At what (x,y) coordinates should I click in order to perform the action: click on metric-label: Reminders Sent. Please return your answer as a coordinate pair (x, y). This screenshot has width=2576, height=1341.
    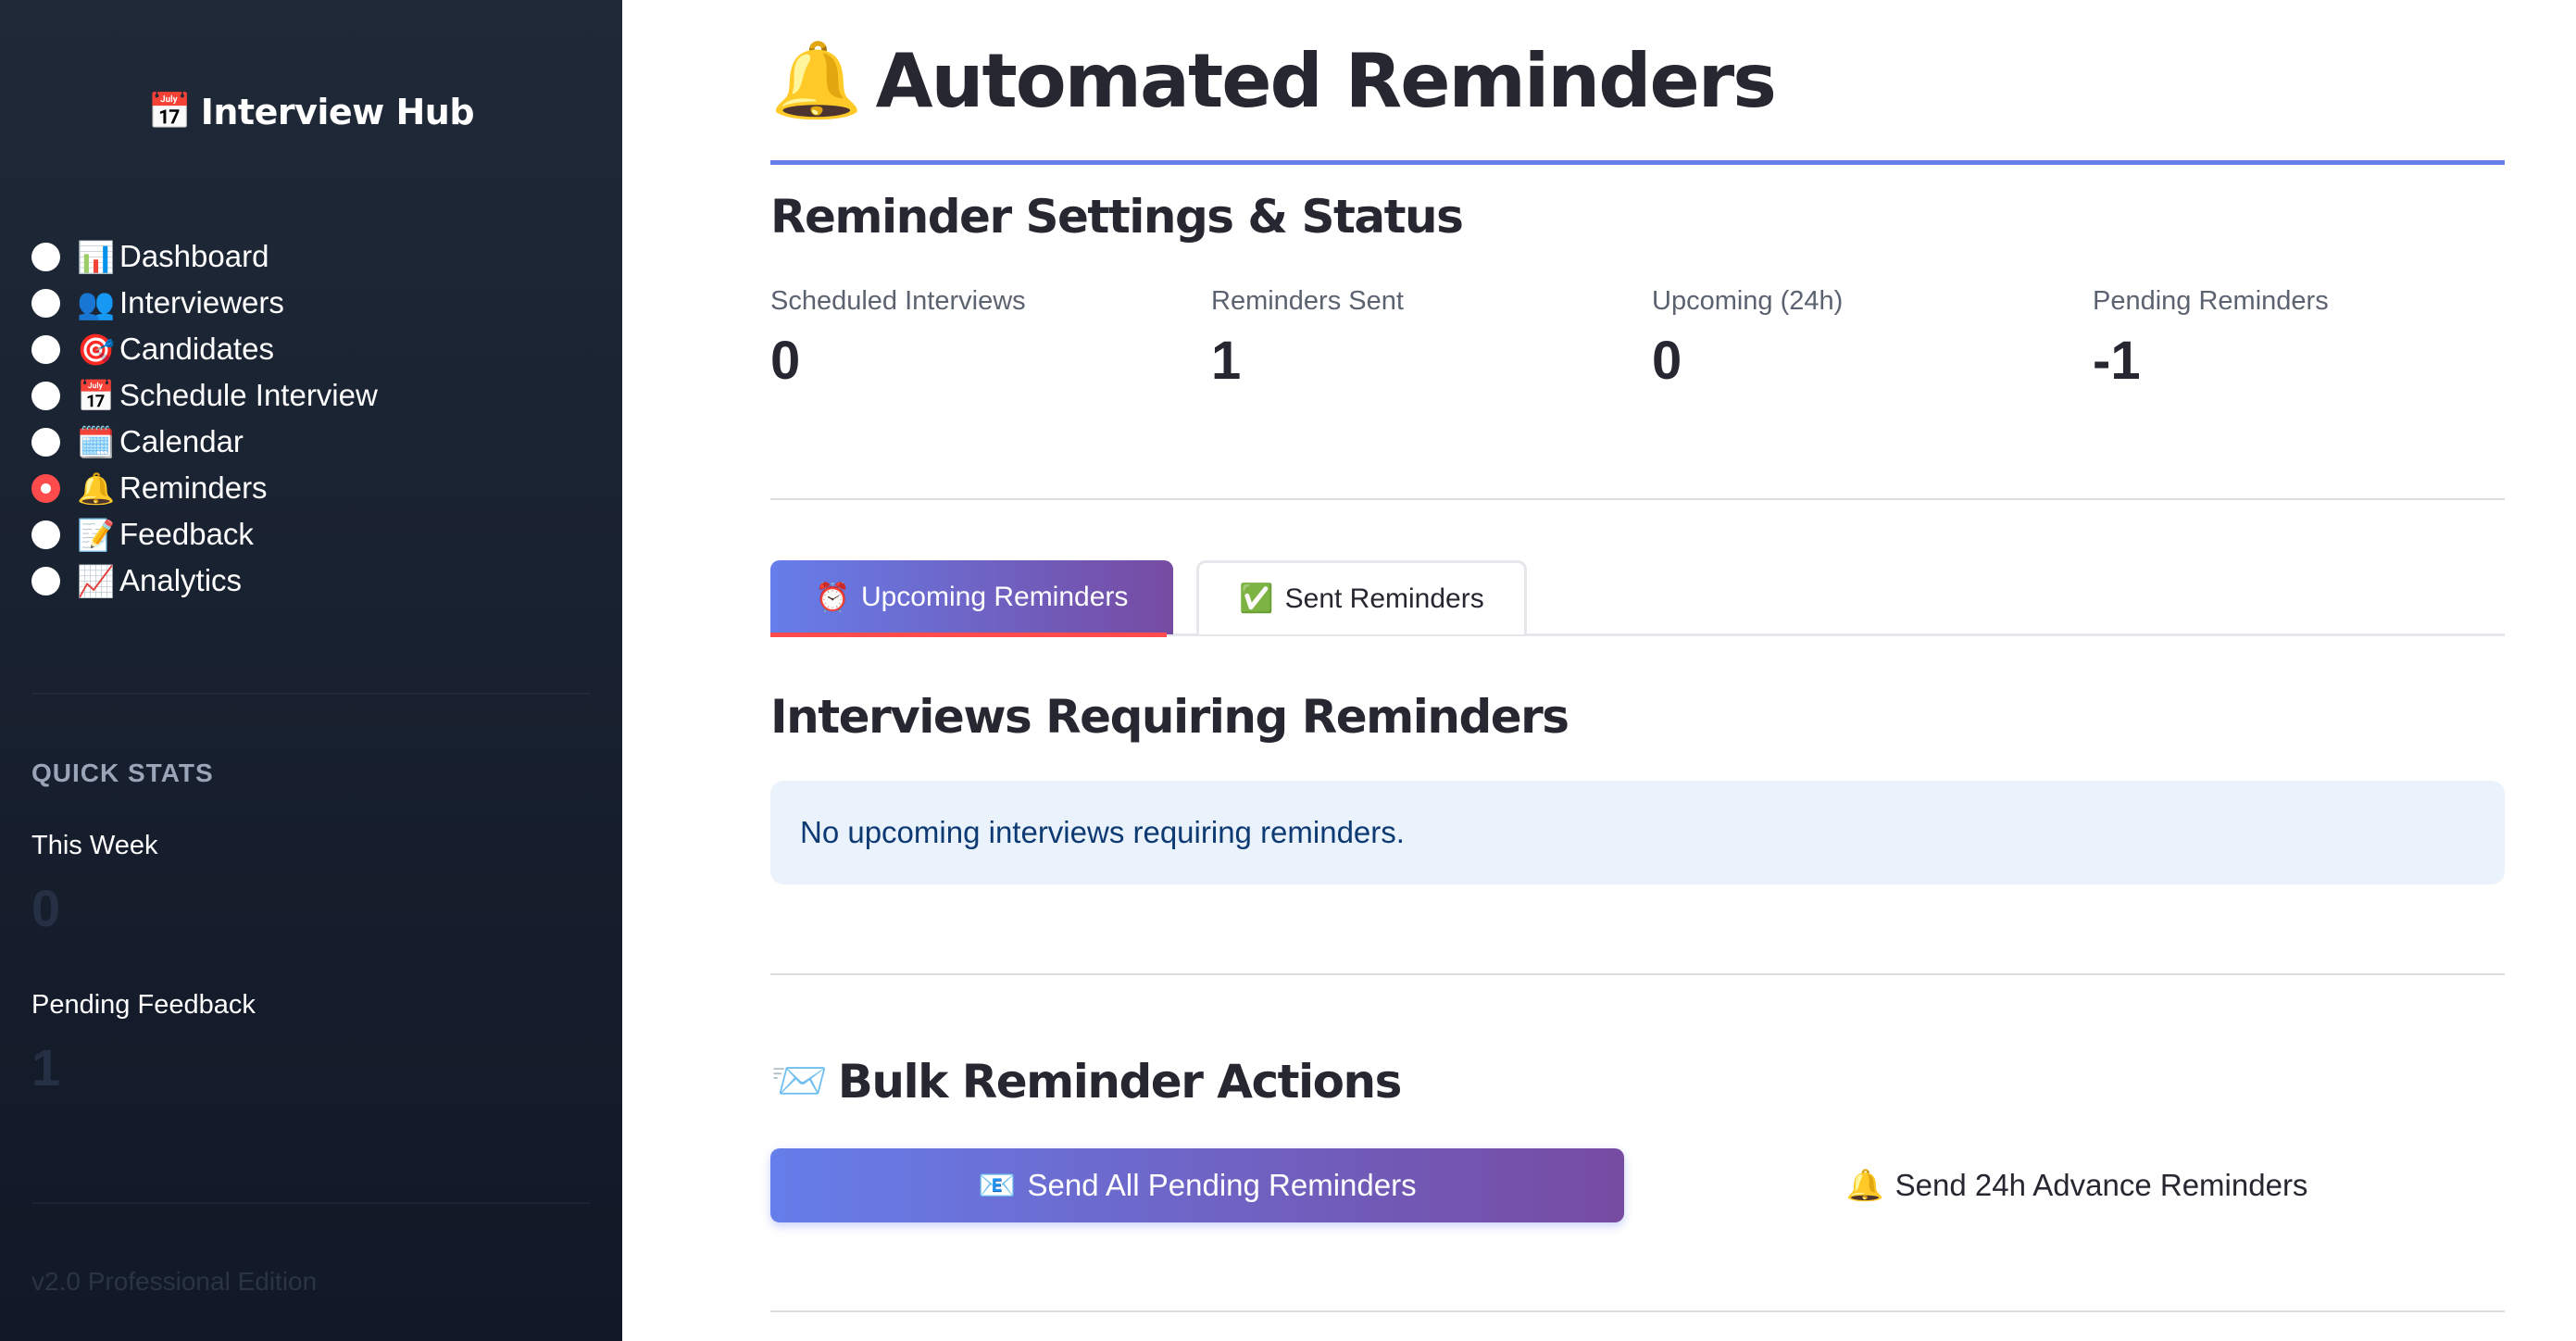
    Looking at the image, I should click on (1308, 301).